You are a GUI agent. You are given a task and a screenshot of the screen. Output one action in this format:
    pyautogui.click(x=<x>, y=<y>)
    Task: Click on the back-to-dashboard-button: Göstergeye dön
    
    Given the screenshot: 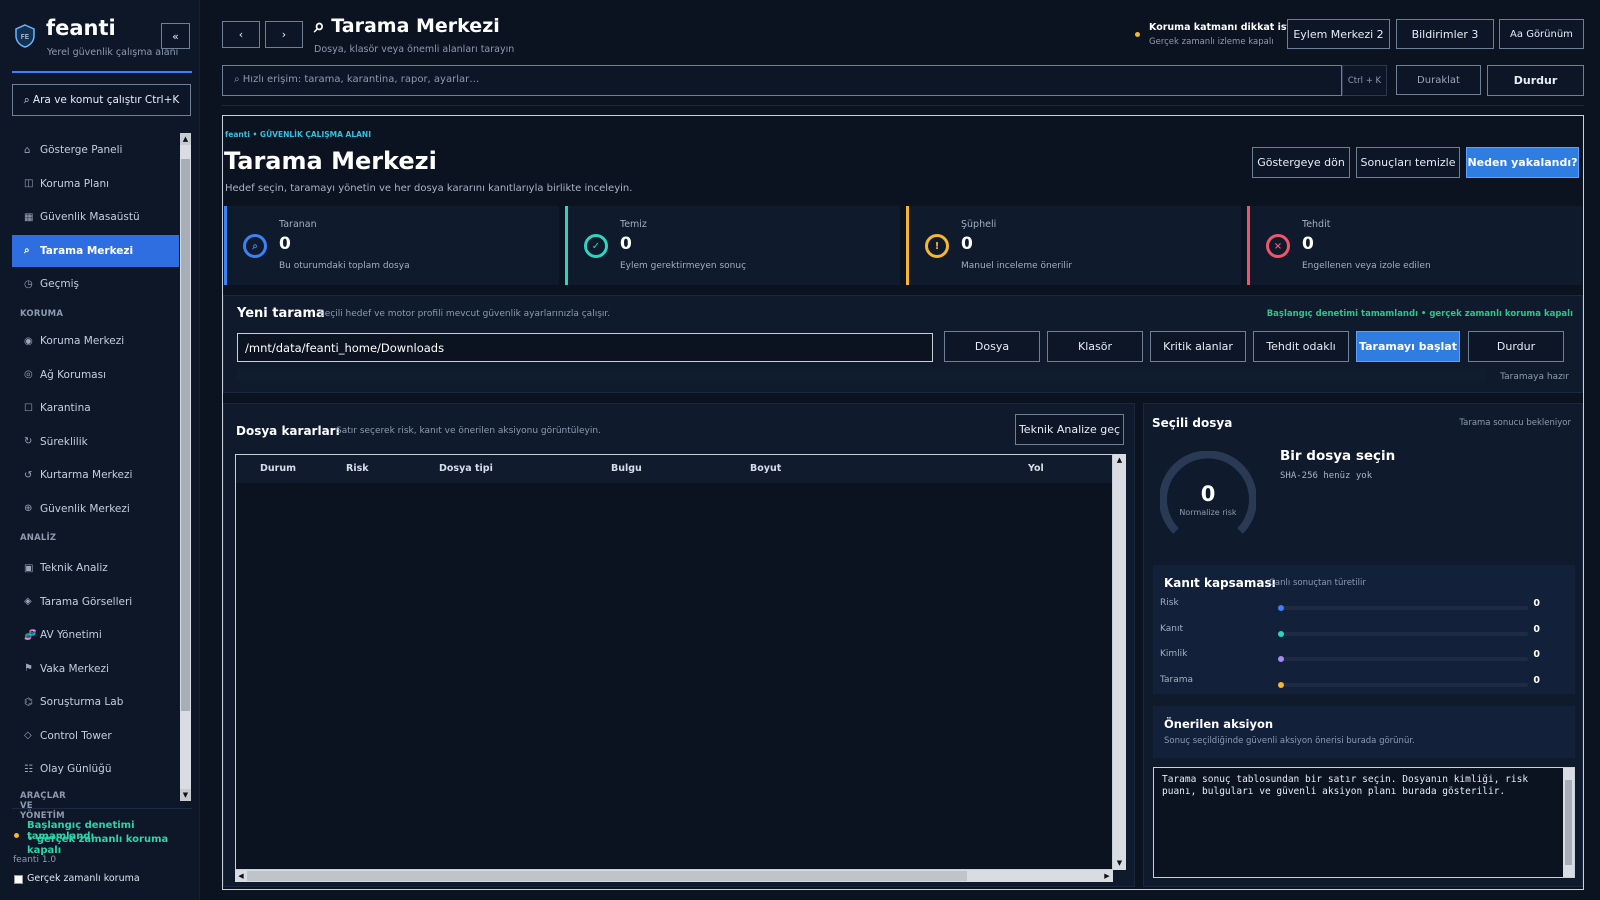 What is the action you would take?
    pyautogui.click(x=1301, y=162)
    